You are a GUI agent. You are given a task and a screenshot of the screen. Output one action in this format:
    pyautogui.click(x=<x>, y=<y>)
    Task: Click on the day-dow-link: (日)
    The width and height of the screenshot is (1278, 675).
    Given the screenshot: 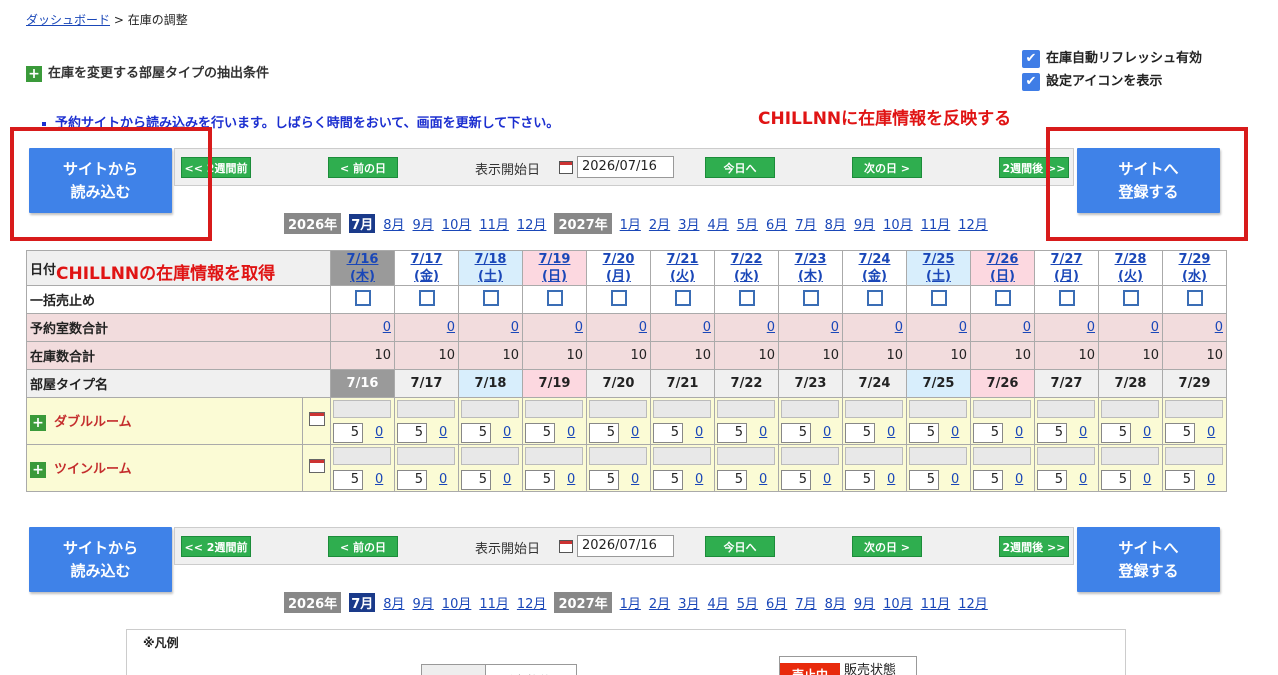 What is the action you would take?
    pyautogui.click(x=1002, y=276)
    